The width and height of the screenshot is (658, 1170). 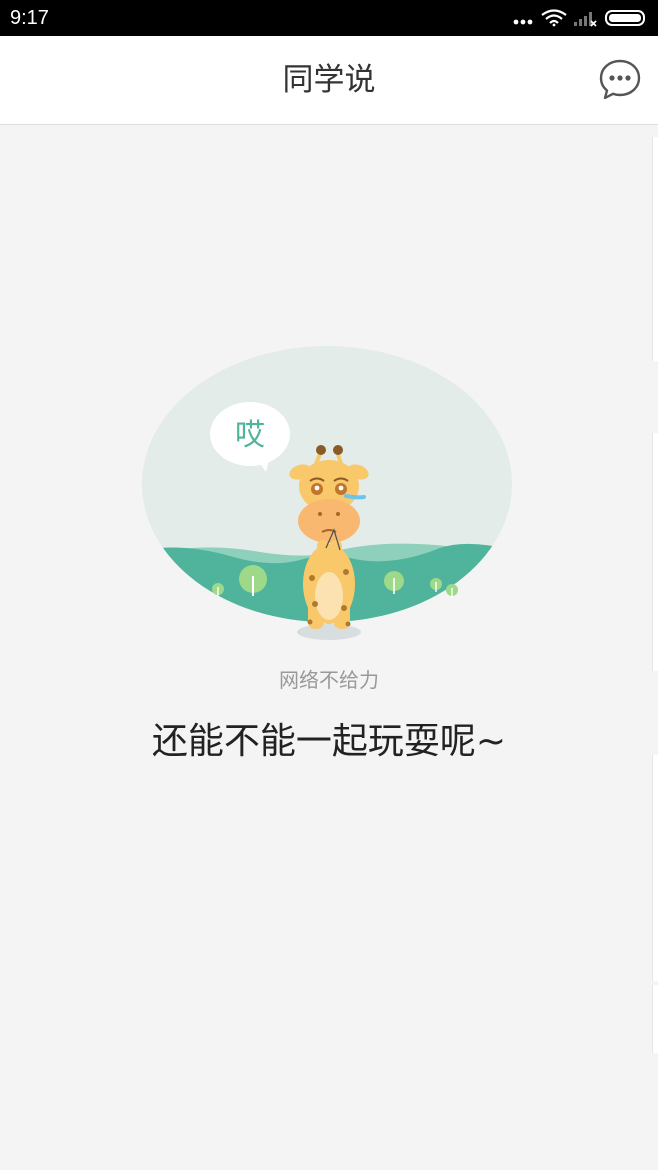 I want to click on app-header: 同学说, so click(x=329, y=80).